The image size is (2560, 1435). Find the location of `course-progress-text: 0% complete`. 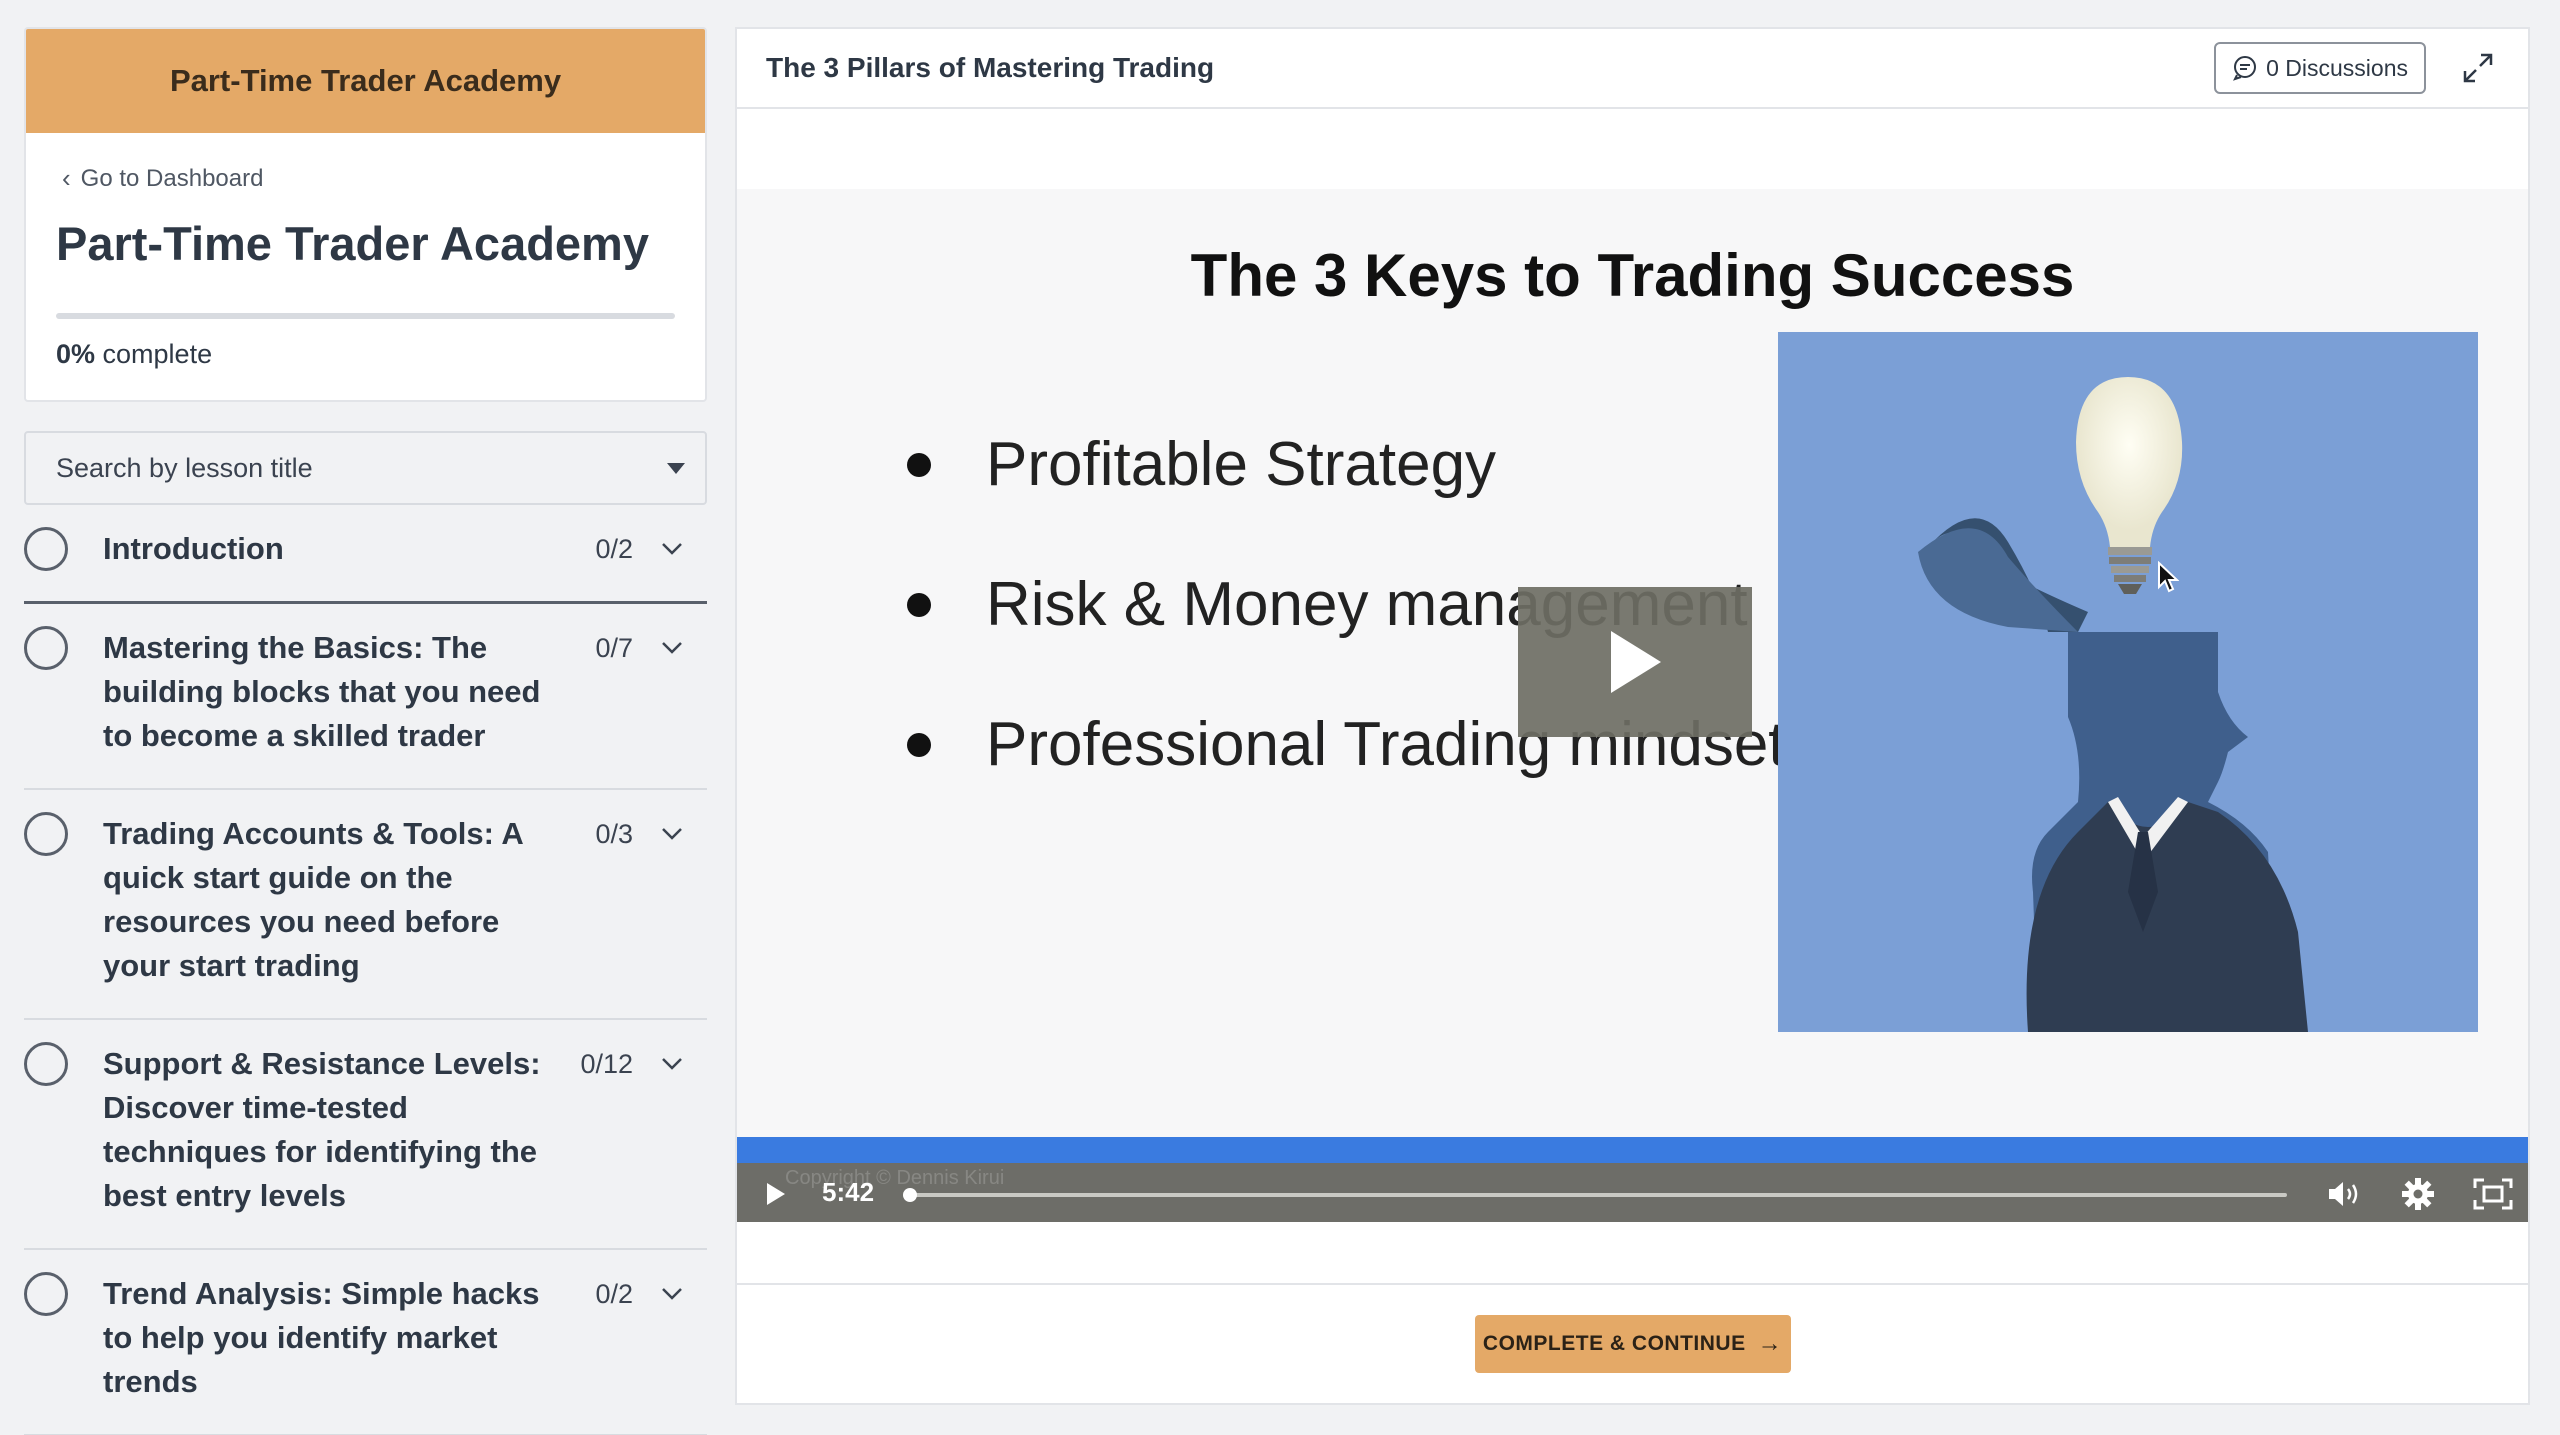

course-progress-text: 0% complete is located at coordinates (365, 354).